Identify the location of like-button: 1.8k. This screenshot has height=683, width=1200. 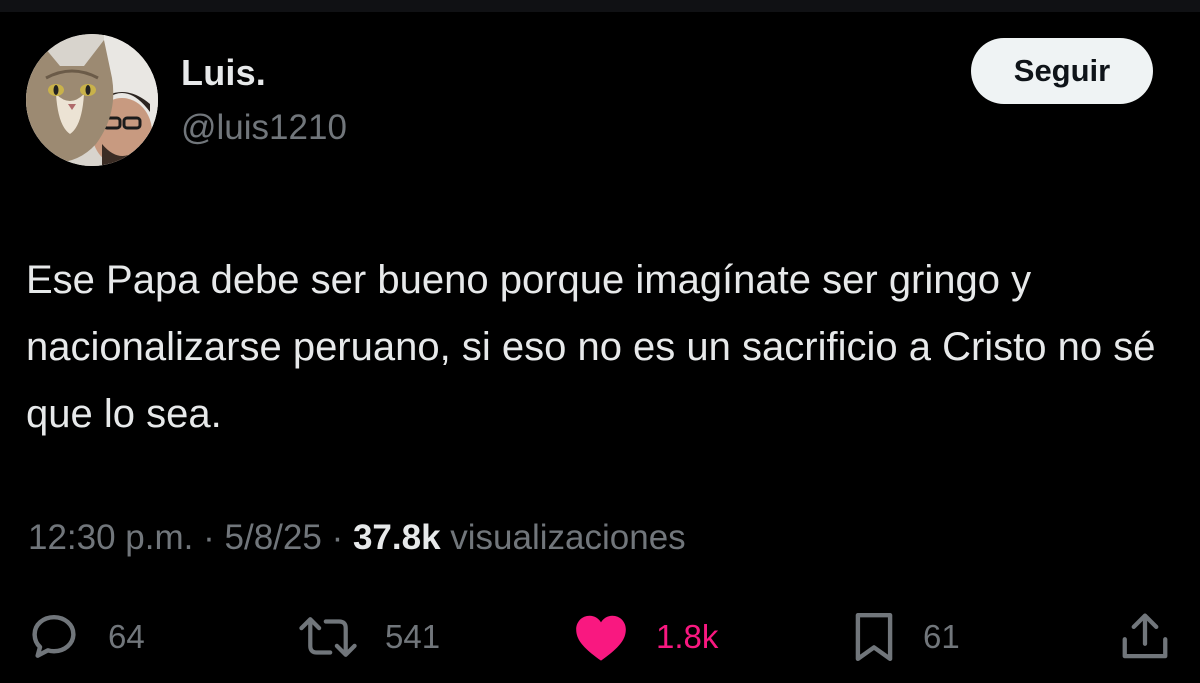
(645, 637).